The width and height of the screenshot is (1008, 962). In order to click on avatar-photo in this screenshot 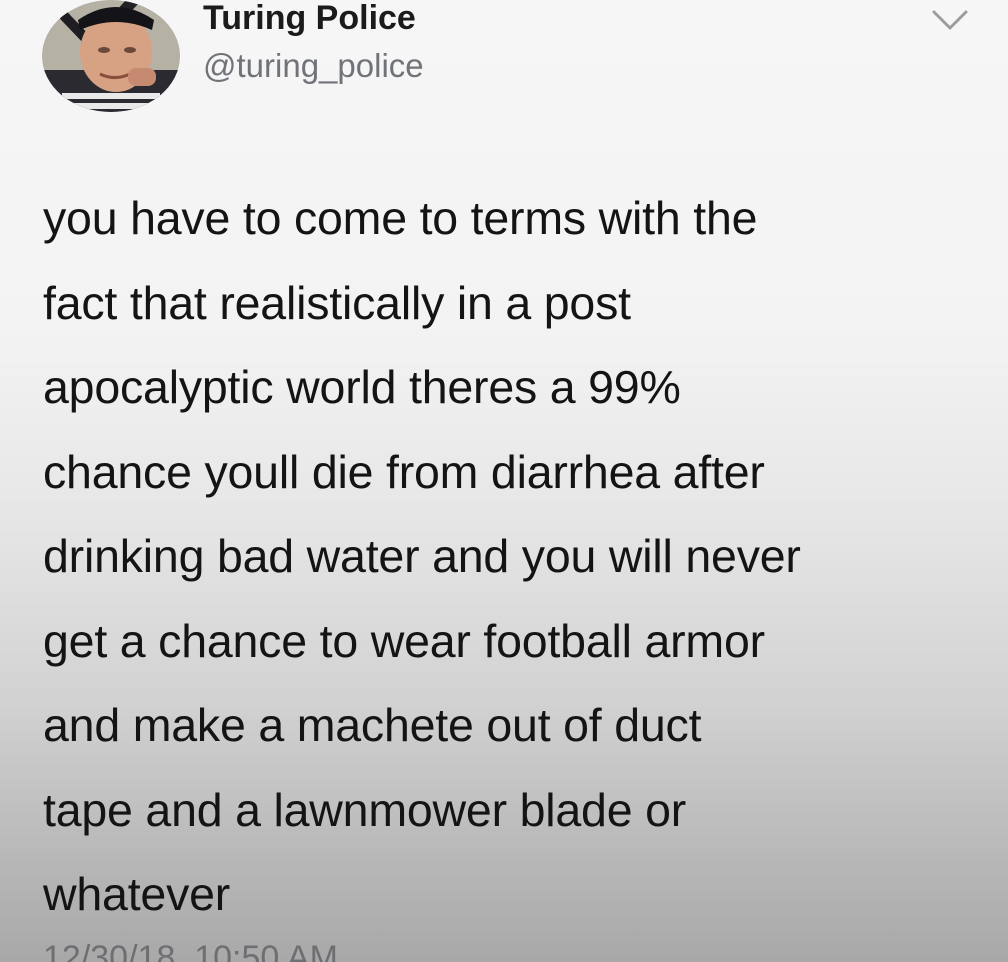, I will do `click(111, 56)`.